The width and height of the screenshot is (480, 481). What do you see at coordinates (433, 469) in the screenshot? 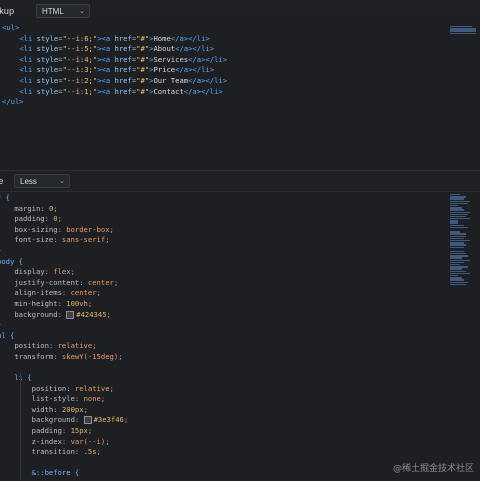
I see `watermark: @稀土掘金技术社区` at bounding box center [433, 469].